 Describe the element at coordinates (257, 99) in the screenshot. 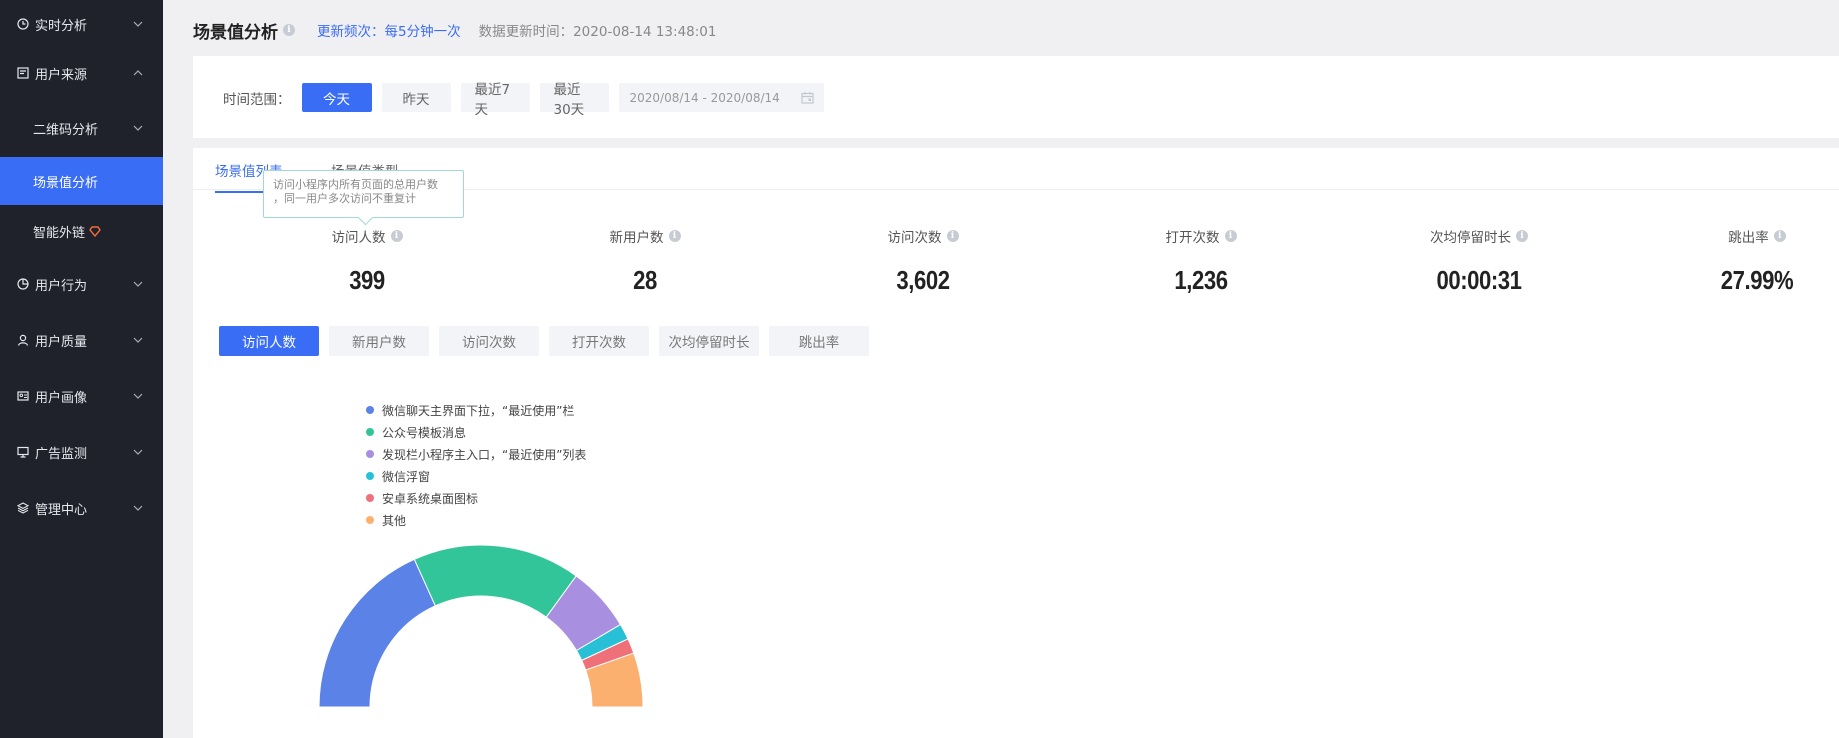

I see `time-range-label: 时间范围：` at that location.